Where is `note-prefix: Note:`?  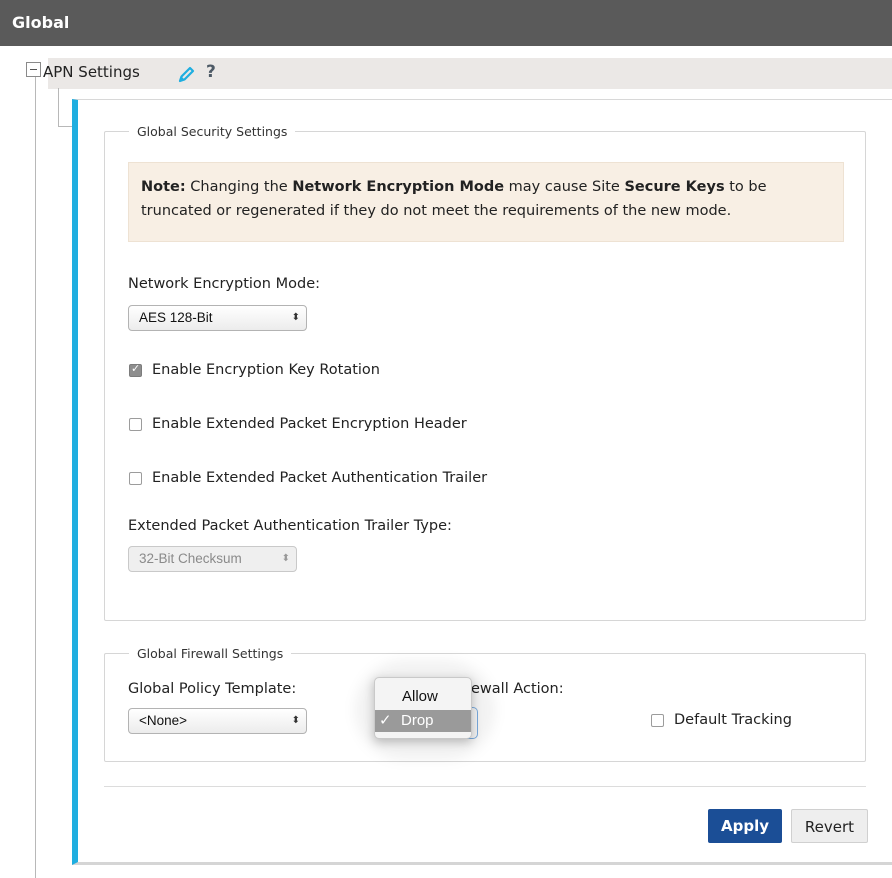 note-prefix: Note: is located at coordinates (163, 187).